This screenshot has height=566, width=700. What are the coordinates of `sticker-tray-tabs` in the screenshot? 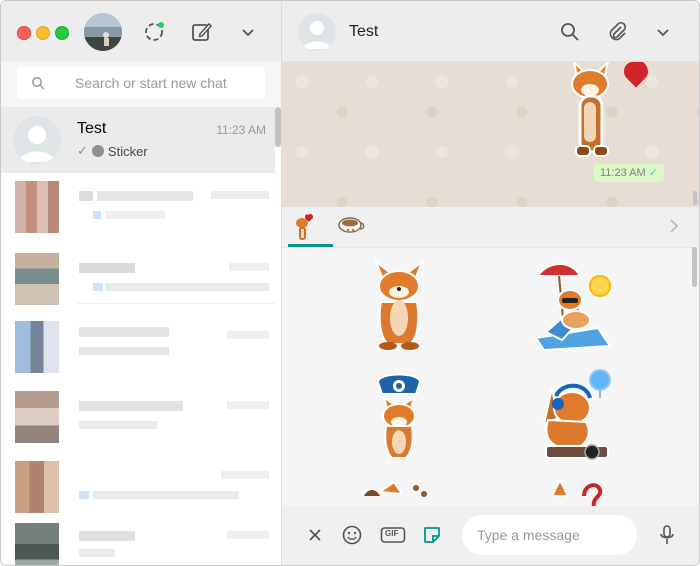 It's located at (490, 227).